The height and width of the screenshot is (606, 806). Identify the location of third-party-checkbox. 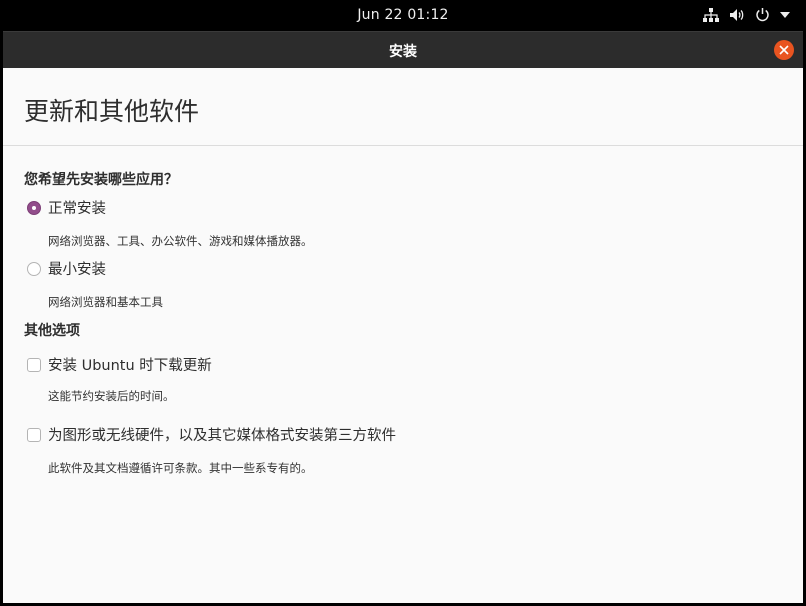
(34, 434).